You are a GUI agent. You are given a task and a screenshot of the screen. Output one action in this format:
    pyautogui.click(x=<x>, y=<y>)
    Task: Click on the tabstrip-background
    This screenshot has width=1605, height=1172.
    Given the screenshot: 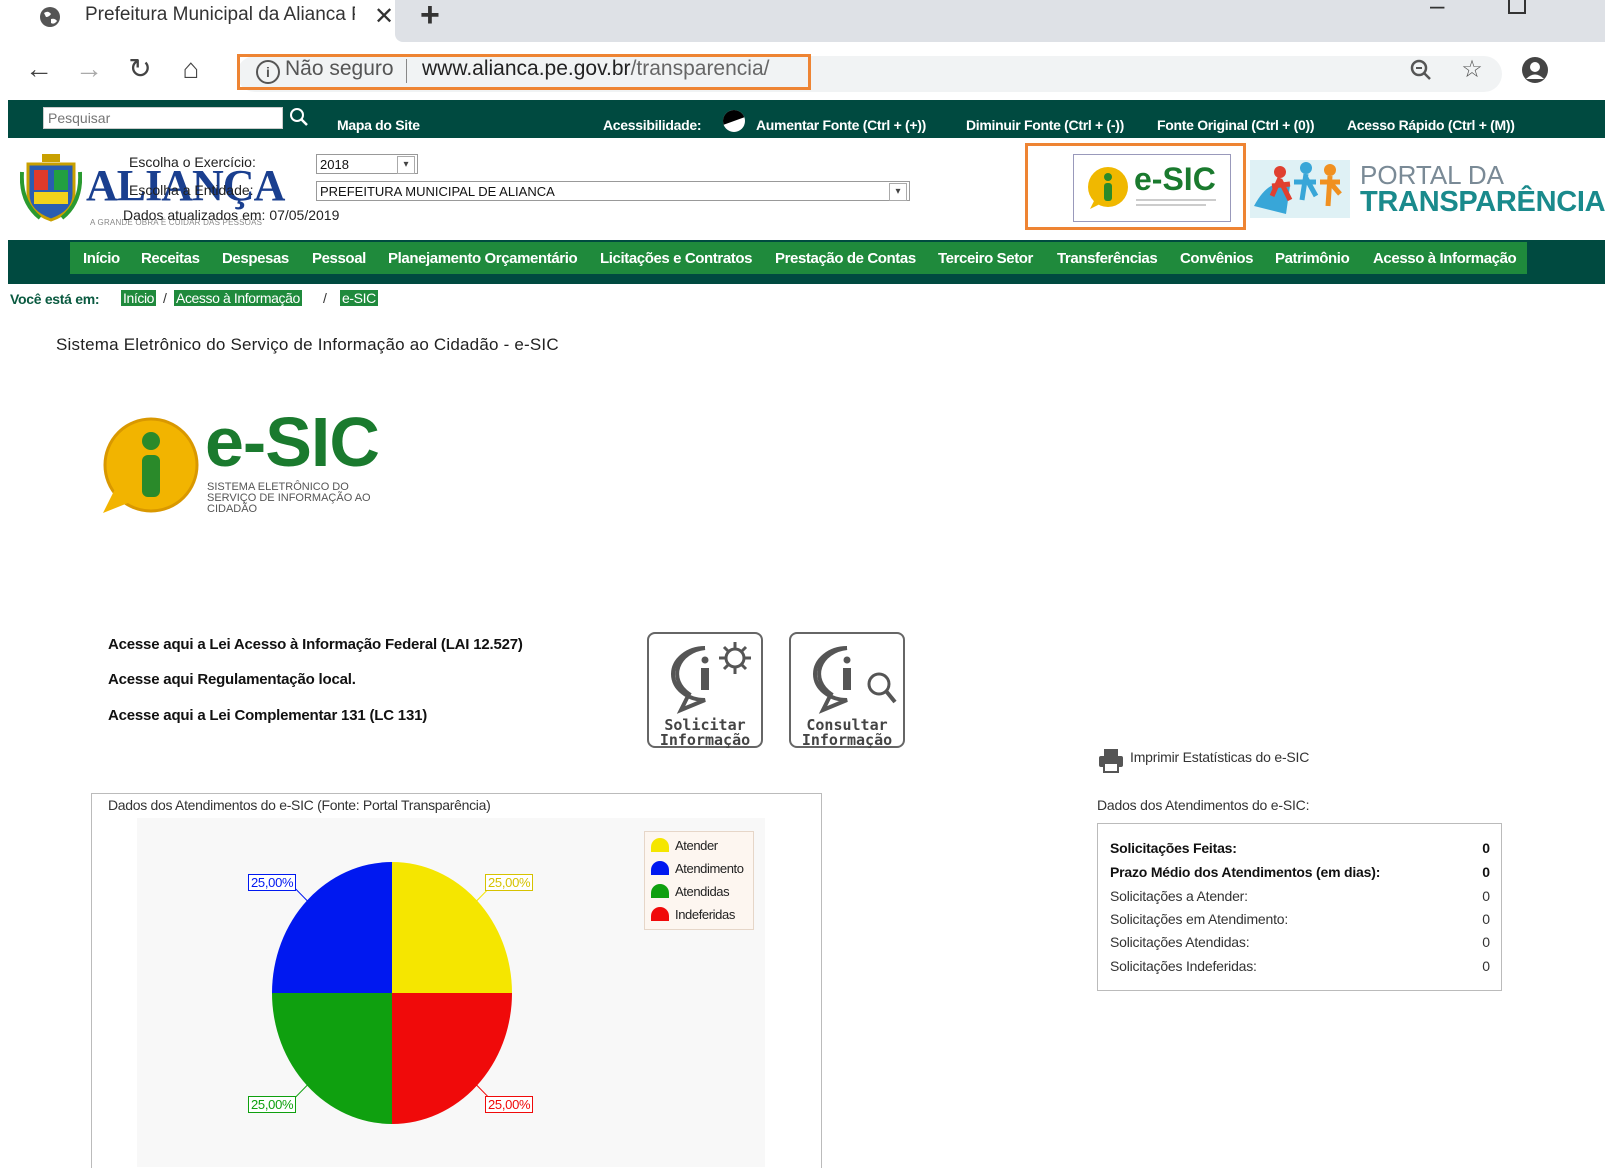 What is the action you would take?
    pyautogui.click(x=1000, y=21)
    